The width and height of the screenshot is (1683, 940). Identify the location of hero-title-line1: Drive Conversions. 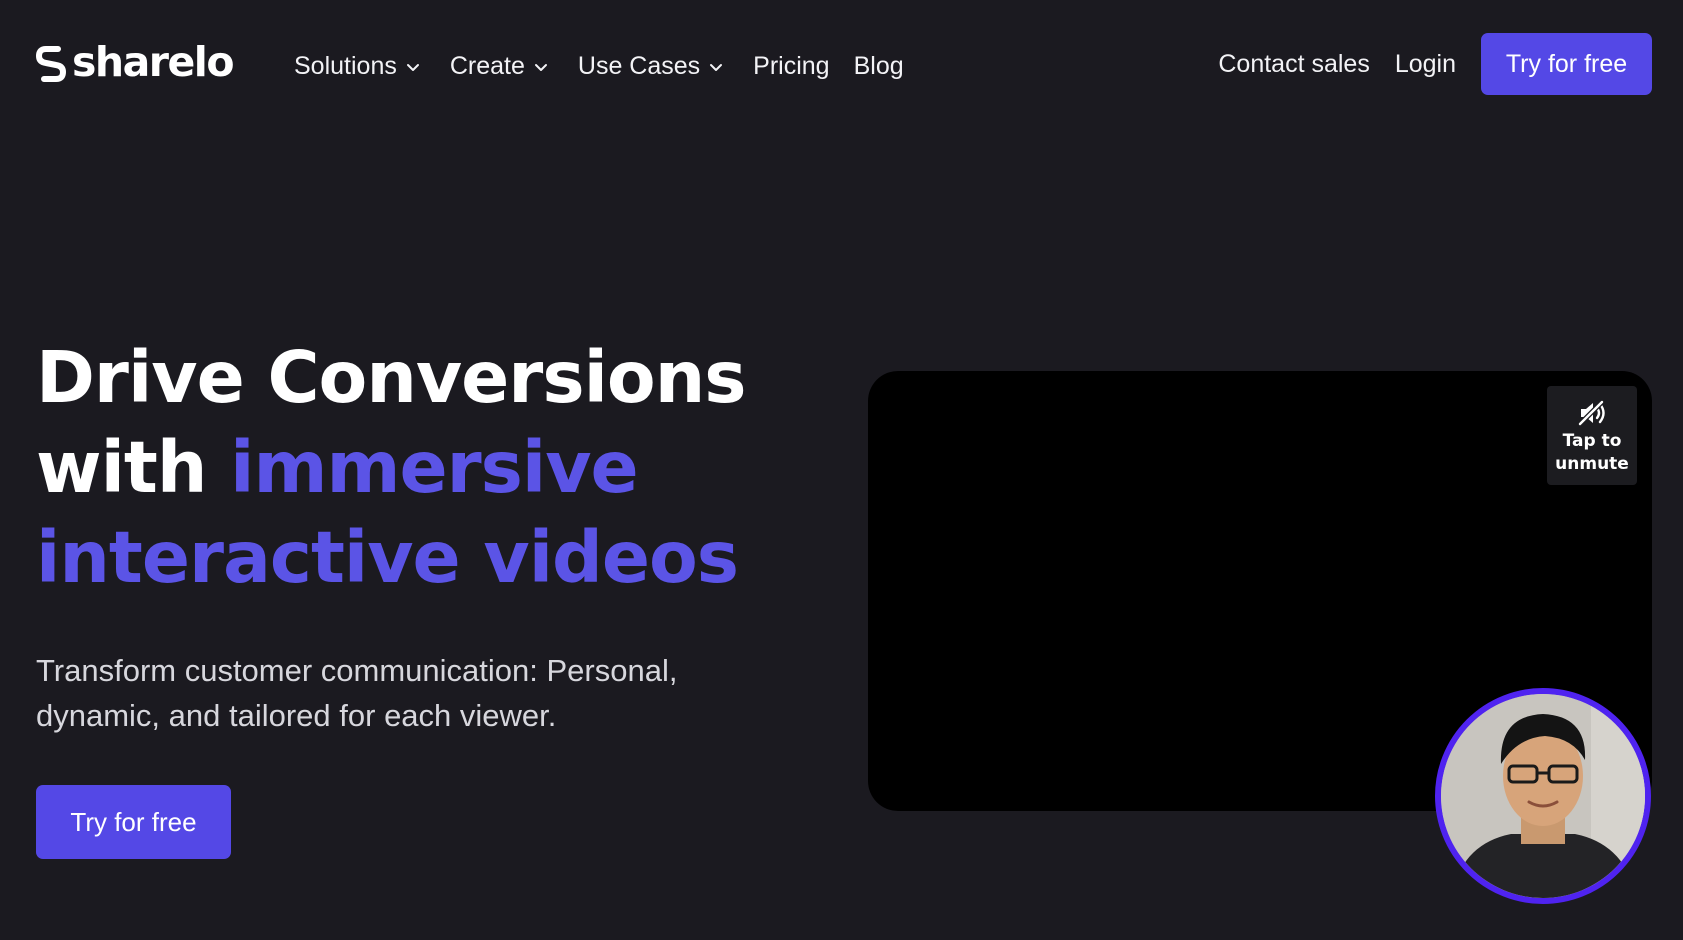
(391, 377).